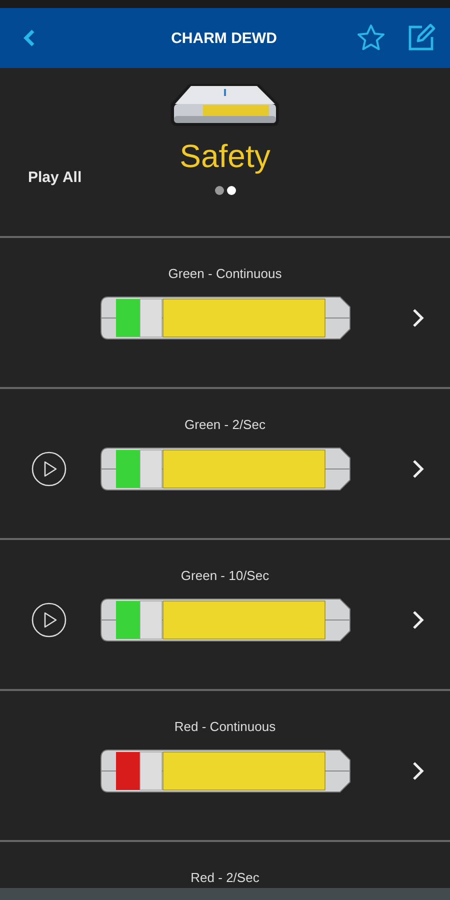  Describe the element at coordinates (421, 38) in the screenshot. I see `edit-icon` at that location.